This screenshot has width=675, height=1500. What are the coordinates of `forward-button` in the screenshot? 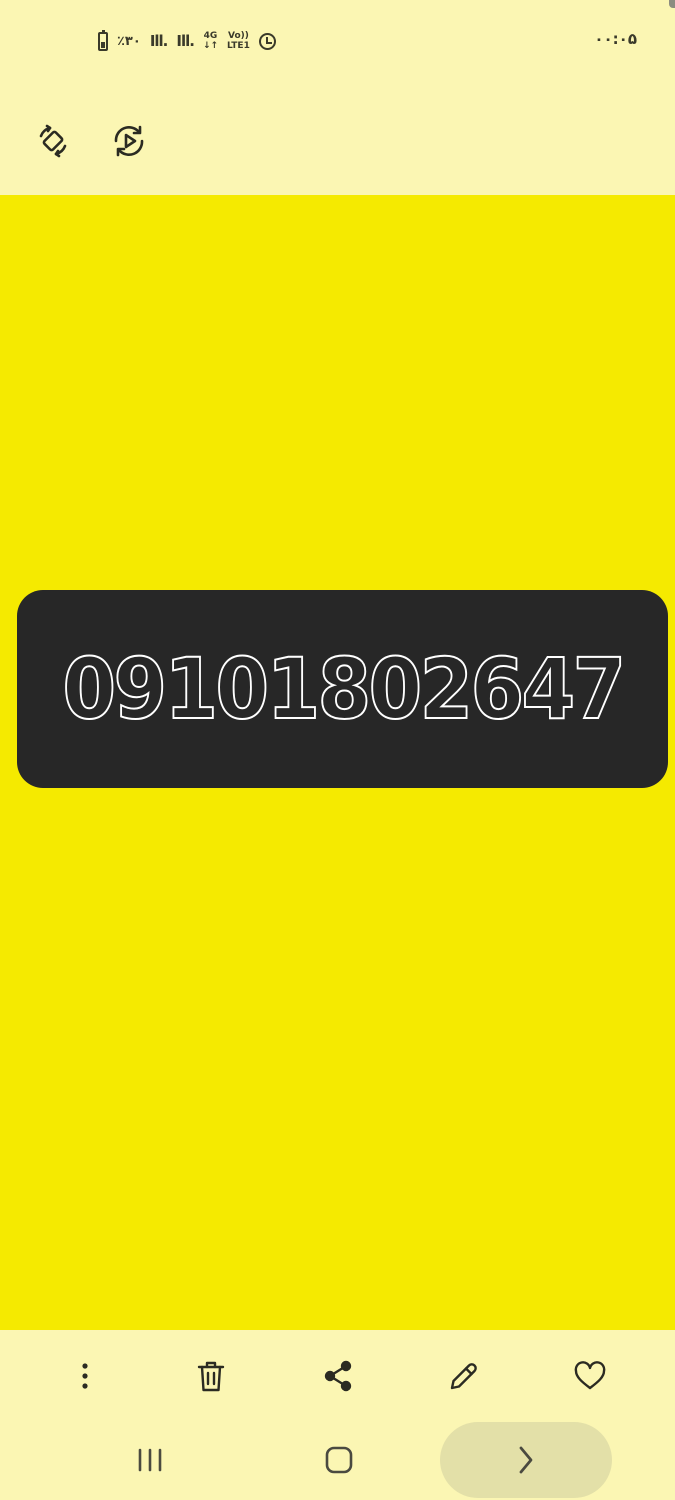 It's located at (526, 1460).